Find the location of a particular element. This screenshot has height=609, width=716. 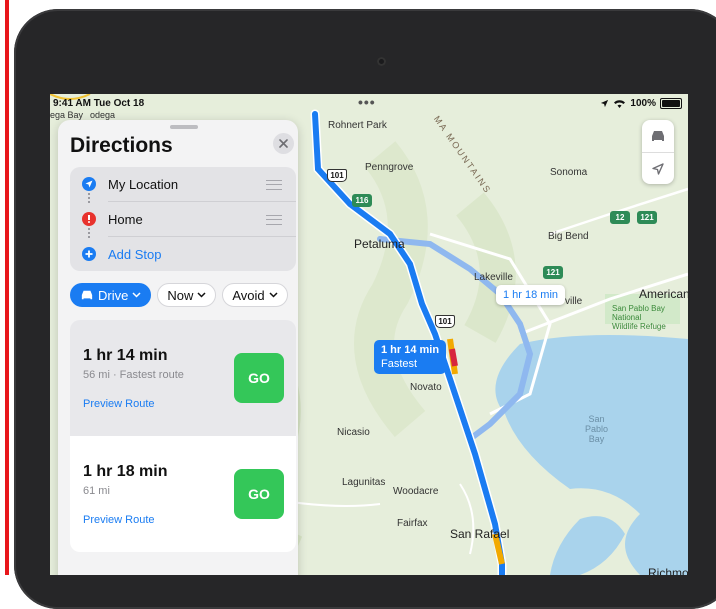

alternate-route-time: 1 hr 18 min is located at coordinates (531, 295).